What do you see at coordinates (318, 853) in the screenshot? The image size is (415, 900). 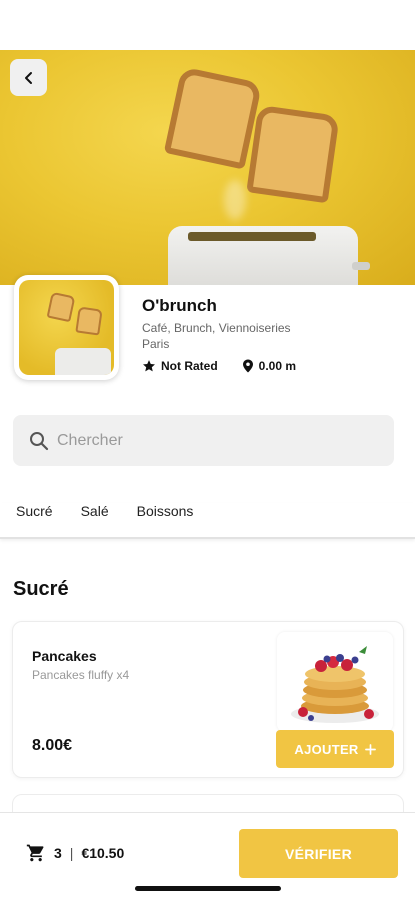 I see `checkout-button: VÉRIFIER` at bounding box center [318, 853].